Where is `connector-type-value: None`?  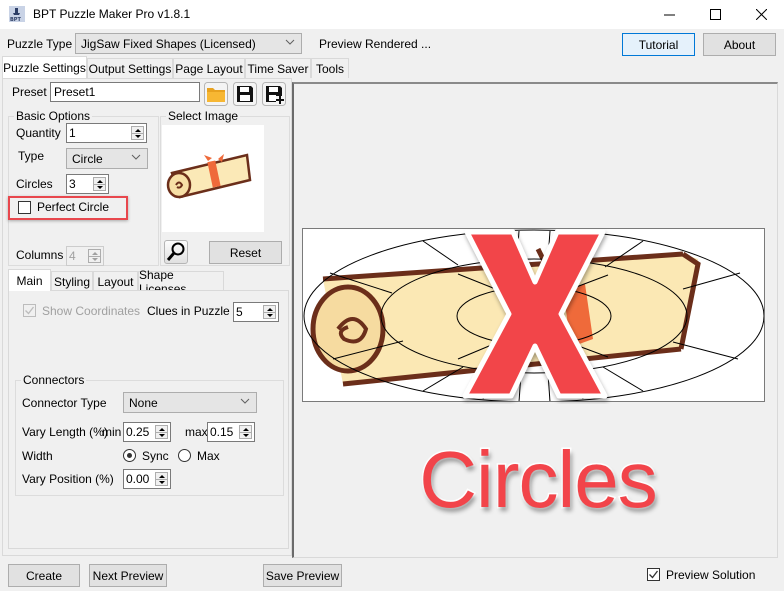 connector-type-value: None is located at coordinates (143, 402).